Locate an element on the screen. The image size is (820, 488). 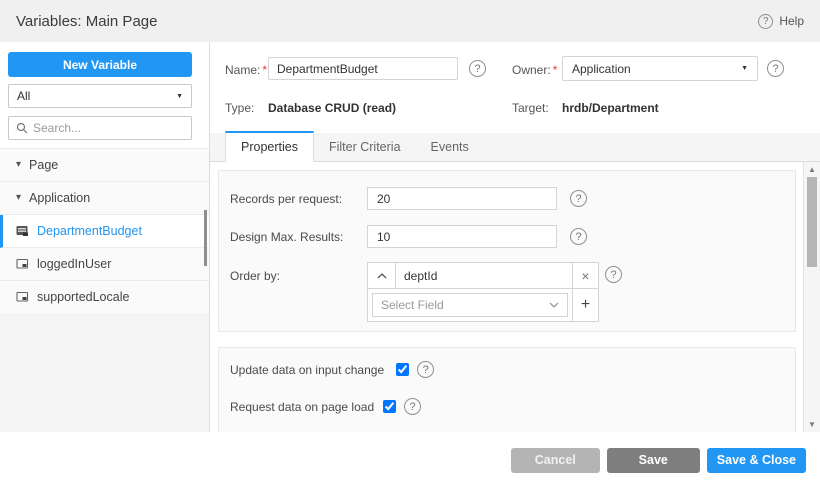
sort-direction-toggle is located at coordinates (382, 275).